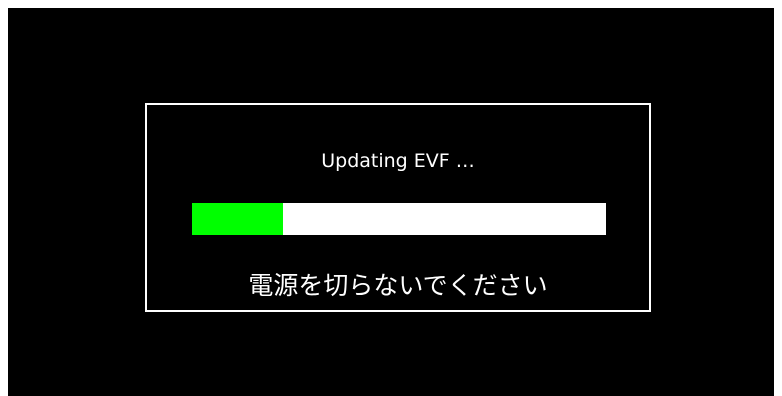  I want to click on progress-bar-fill, so click(238, 219).